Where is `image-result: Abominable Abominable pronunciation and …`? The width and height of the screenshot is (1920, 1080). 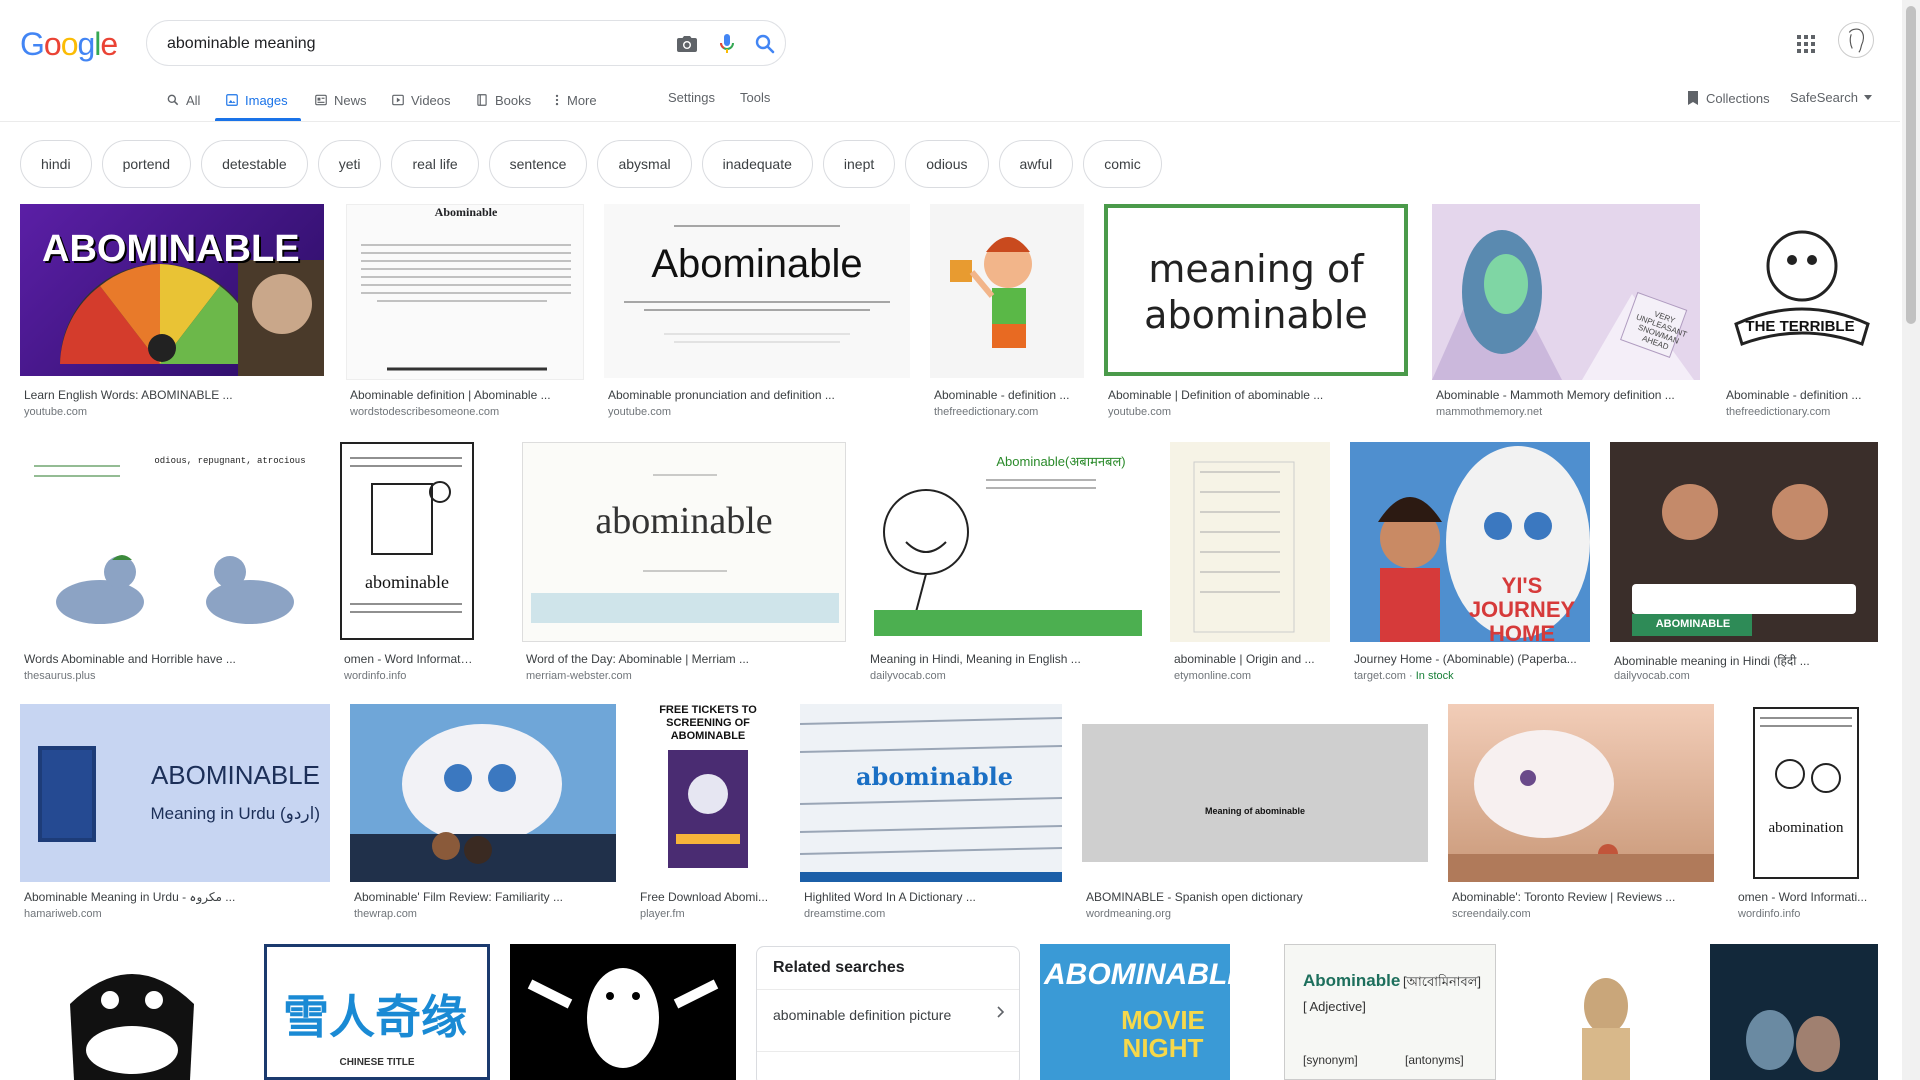 image-result: Abominable Abominable pronunciation and … is located at coordinates (757, 314).